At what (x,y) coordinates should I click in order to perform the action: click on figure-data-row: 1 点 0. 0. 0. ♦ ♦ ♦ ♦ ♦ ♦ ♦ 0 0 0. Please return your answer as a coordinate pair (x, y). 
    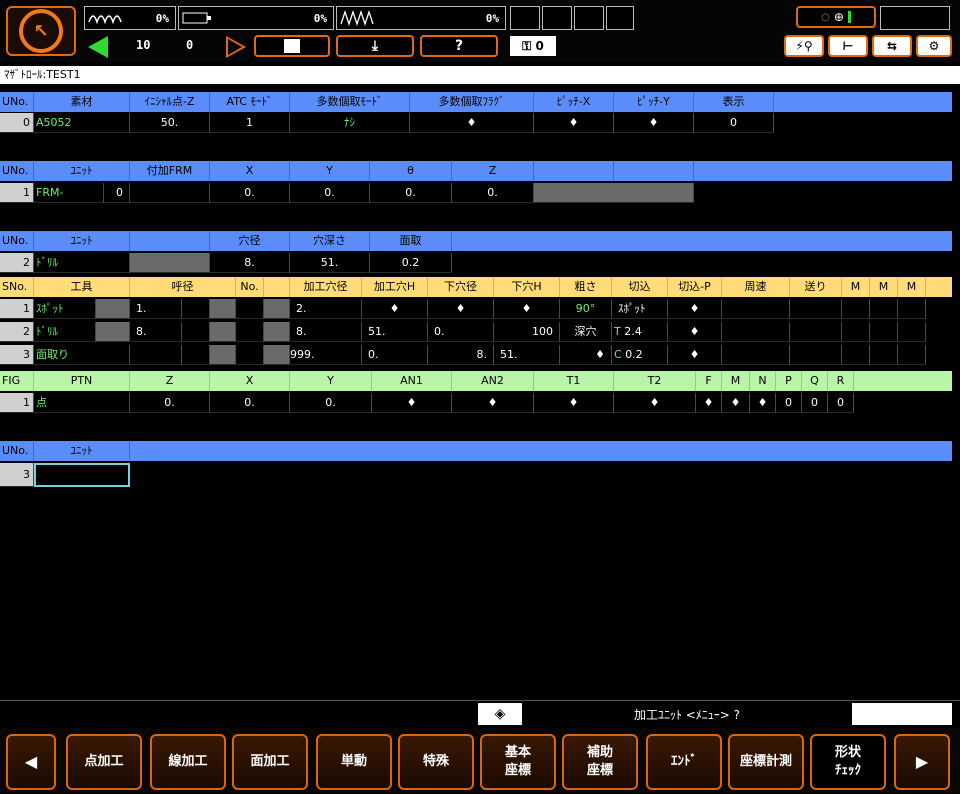
    Looking at the image, I should click on (427, 403).